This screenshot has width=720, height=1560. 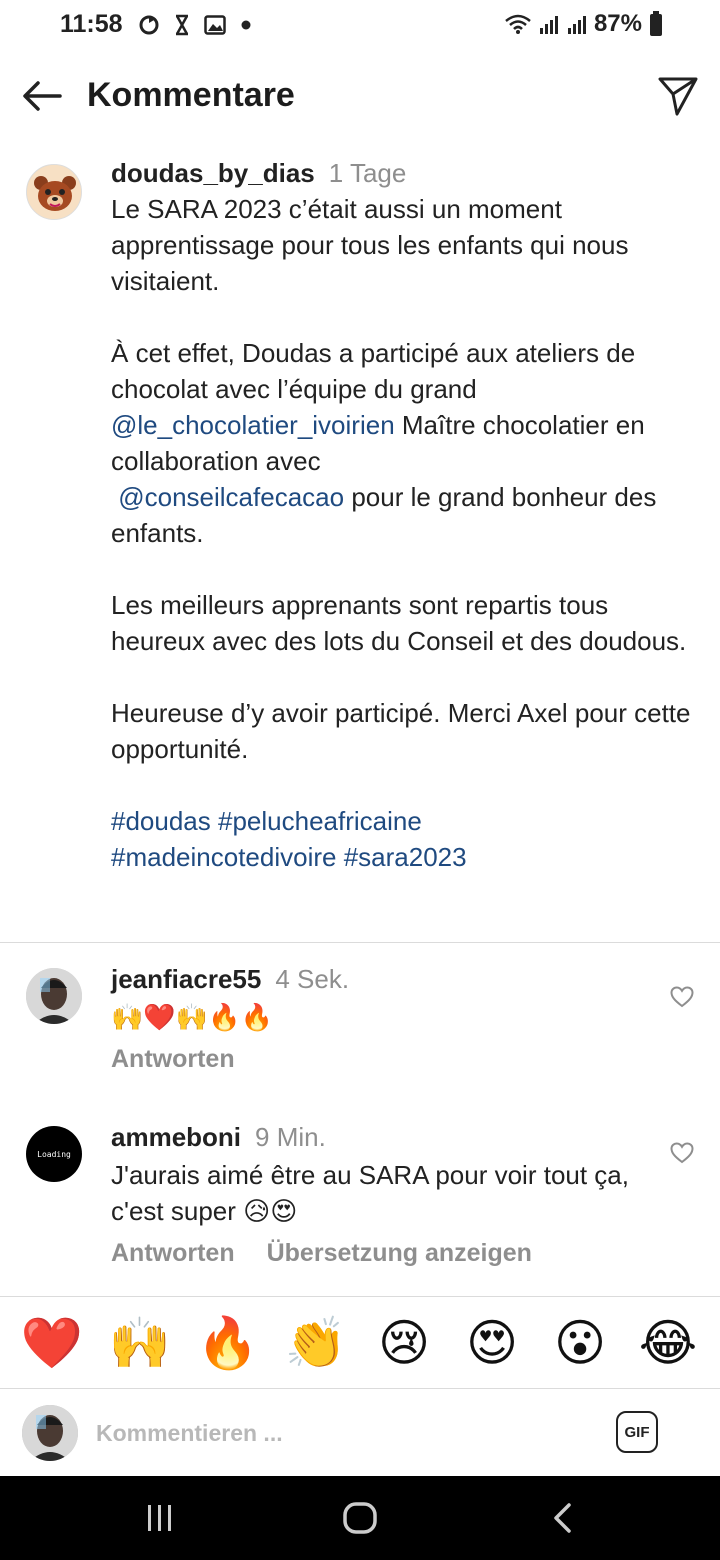 I want to click on emoji-heart-eyes-button: 😍, so click(x=492, y=1343).